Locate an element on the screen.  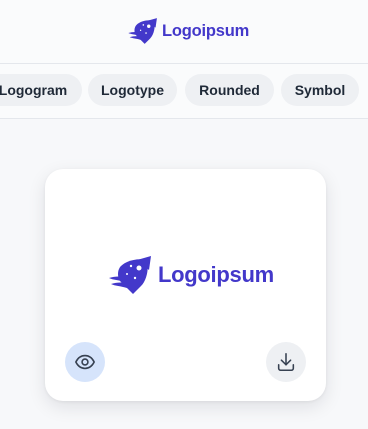
tab-logotype: Logotype is located at coordinates (132, 90).